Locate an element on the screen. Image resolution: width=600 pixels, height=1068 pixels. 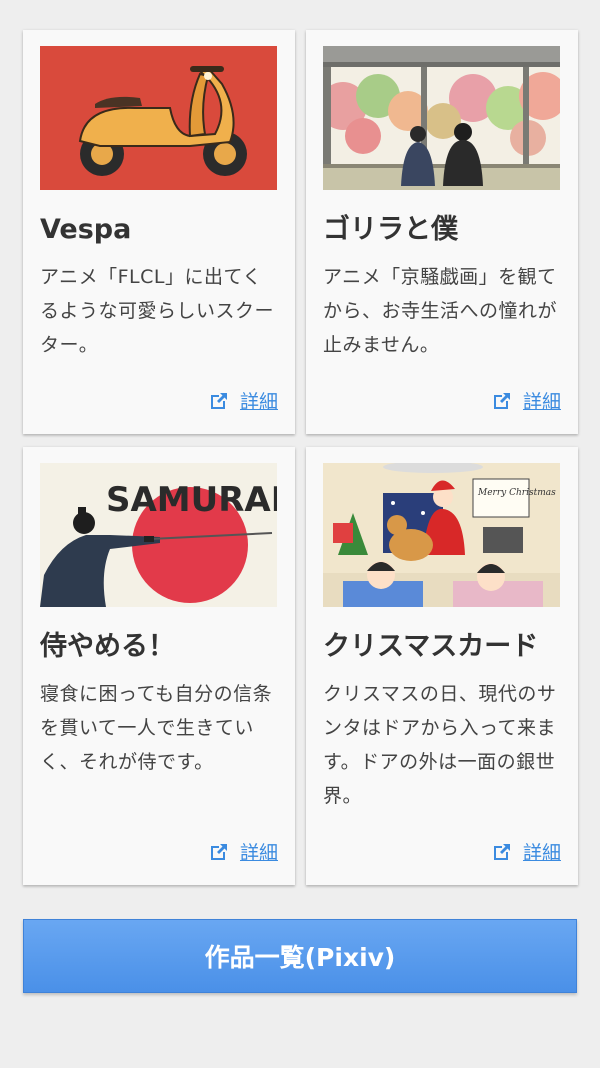
work-description: クリスマスの日、現代のサンタはドアから入って来ます。ドアの外は一面の銀世界。 is located at coordinates (440, 745).